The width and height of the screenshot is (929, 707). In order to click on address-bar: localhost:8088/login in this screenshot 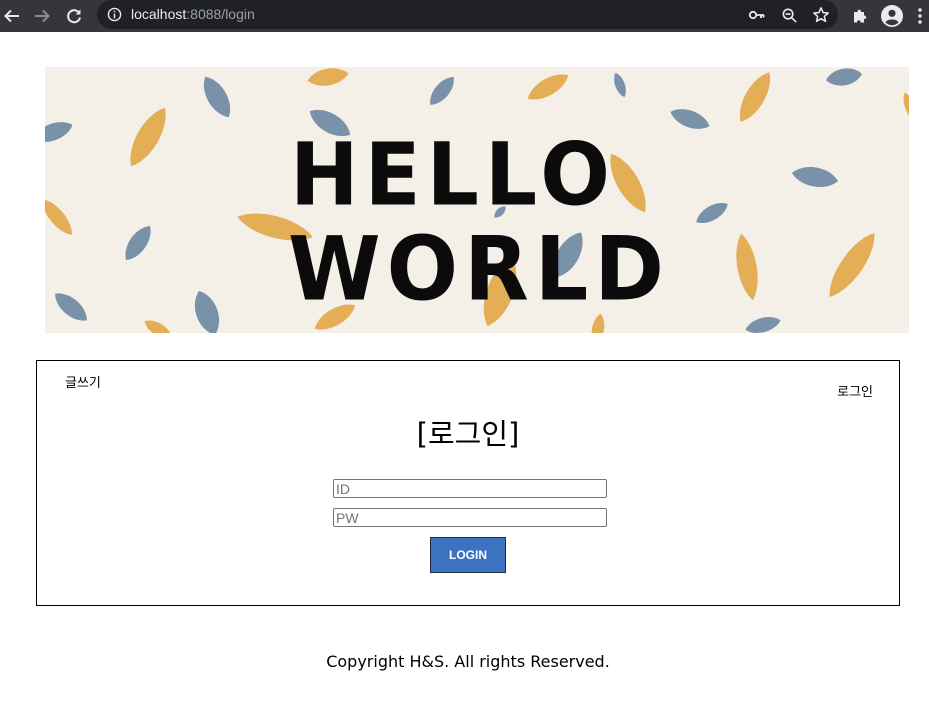, I will do `click(467, 14)`.